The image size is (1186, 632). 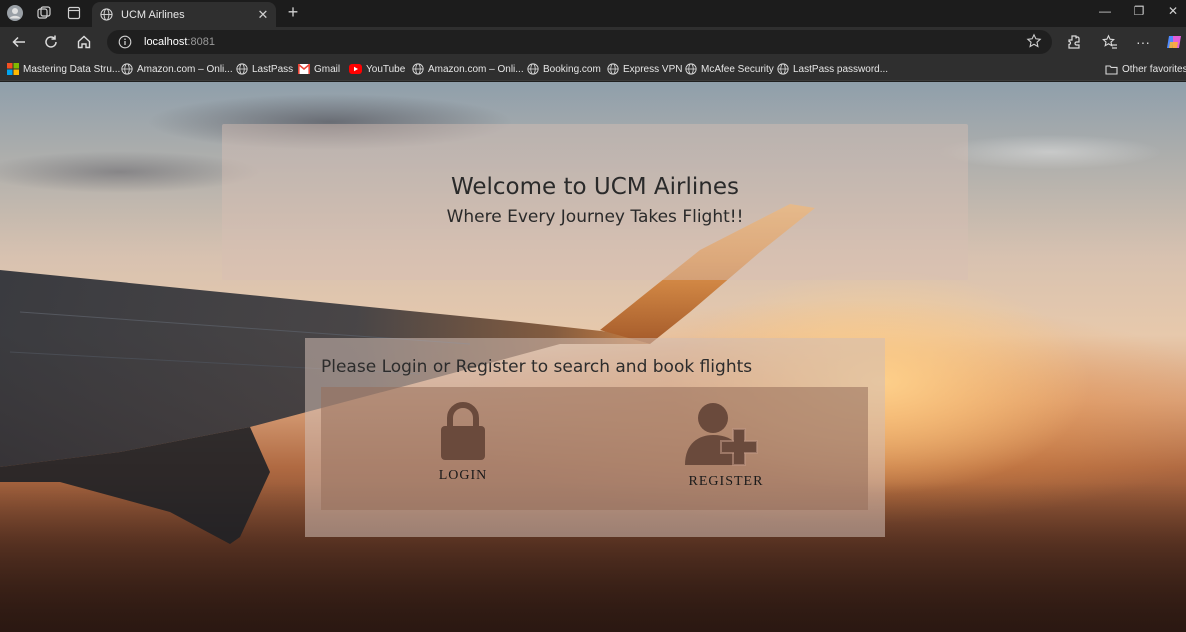 I want to click on login-button: LOGIN, so click(x=463, y=451).